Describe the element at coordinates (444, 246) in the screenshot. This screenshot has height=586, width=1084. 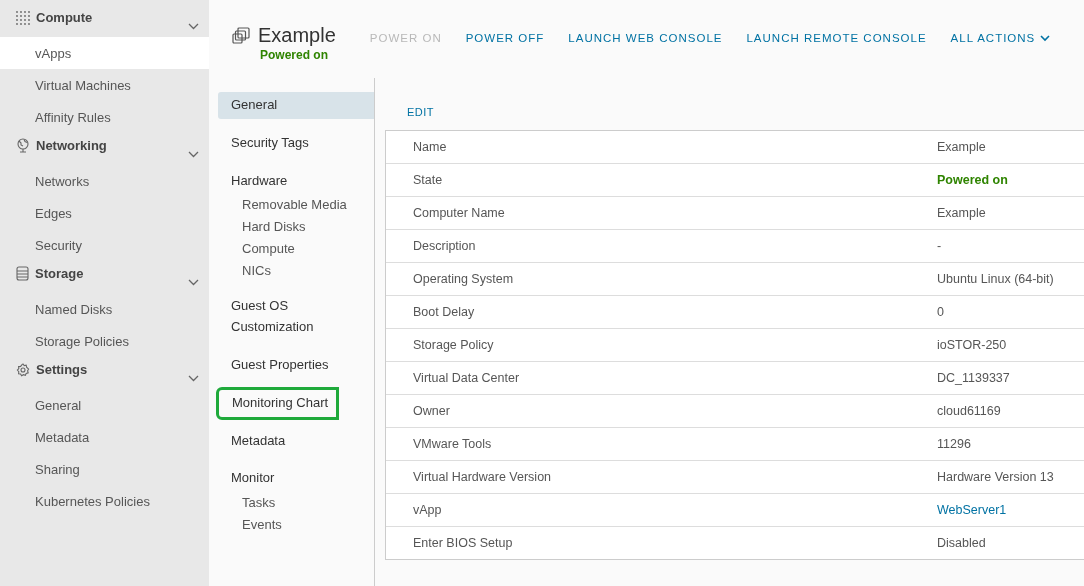
I see `property-name: Description` at that location.